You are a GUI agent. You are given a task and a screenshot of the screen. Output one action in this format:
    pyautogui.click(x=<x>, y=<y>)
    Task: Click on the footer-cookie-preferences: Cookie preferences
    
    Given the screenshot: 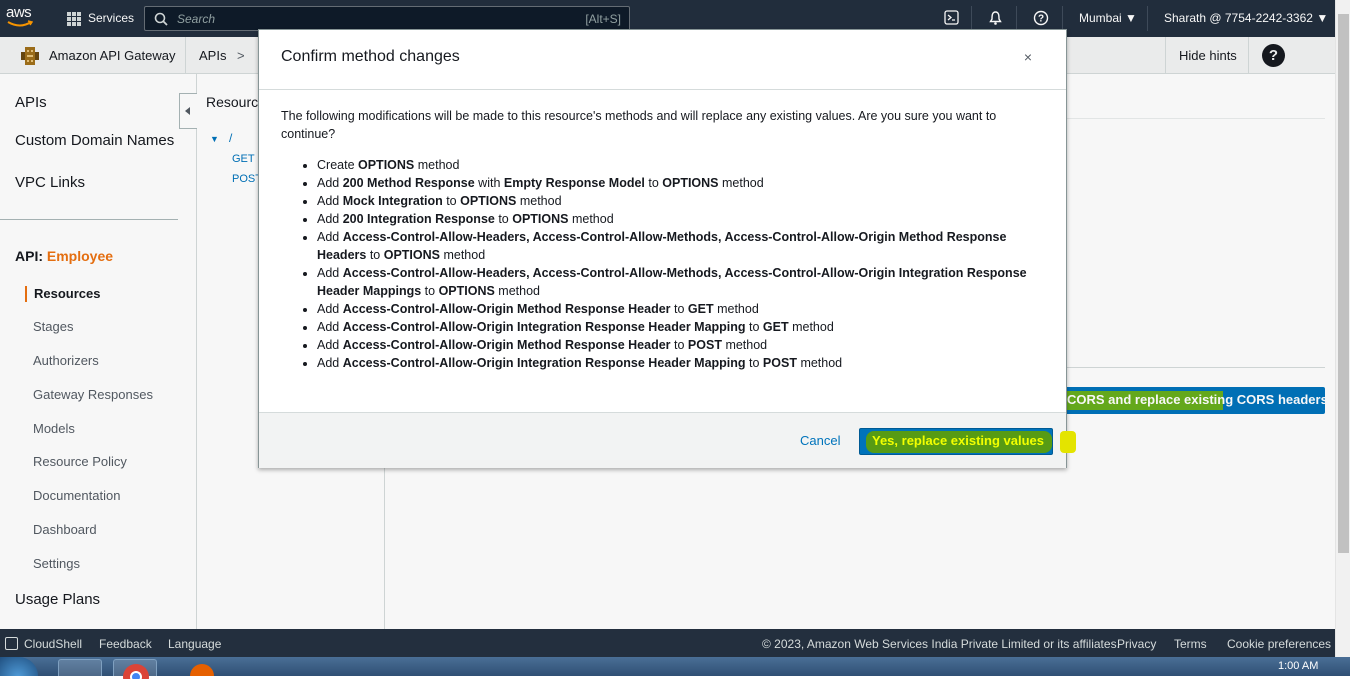 What is the action you would take?
    pyautogui.click(x=1279, y=644)
    